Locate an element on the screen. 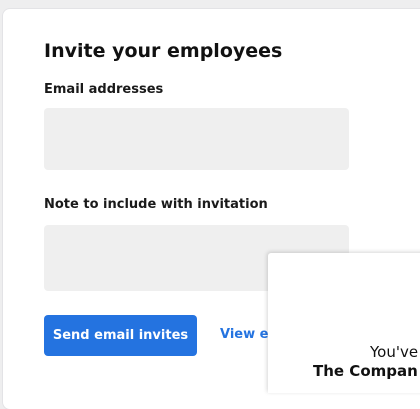 The height and width of the screenshot is (409, 420). invitation-preview-card: You've The Compan is located at coordinates (344, 323).